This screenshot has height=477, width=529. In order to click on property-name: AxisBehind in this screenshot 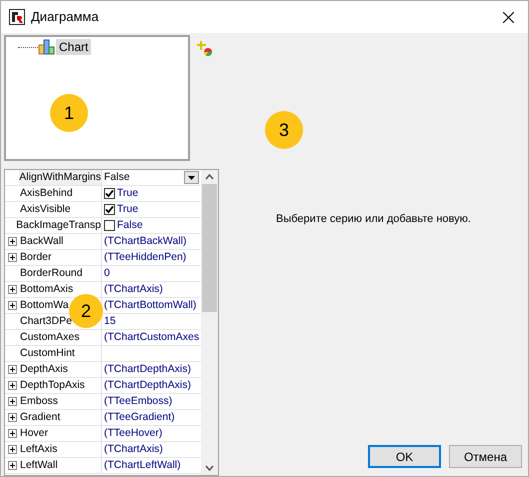, I will do `click(46, 193)`.